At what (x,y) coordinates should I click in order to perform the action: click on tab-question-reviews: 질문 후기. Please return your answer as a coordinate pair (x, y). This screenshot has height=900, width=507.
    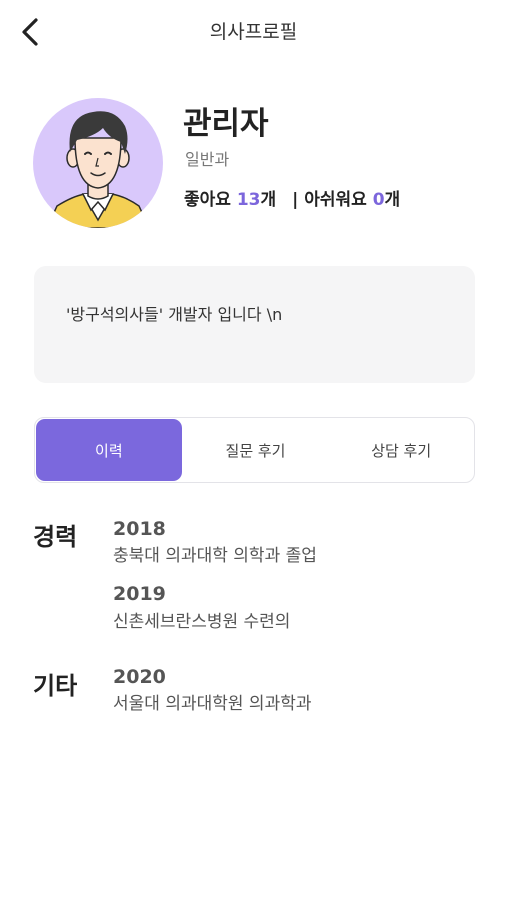
    Looking at the image, I should click on (256, 450).